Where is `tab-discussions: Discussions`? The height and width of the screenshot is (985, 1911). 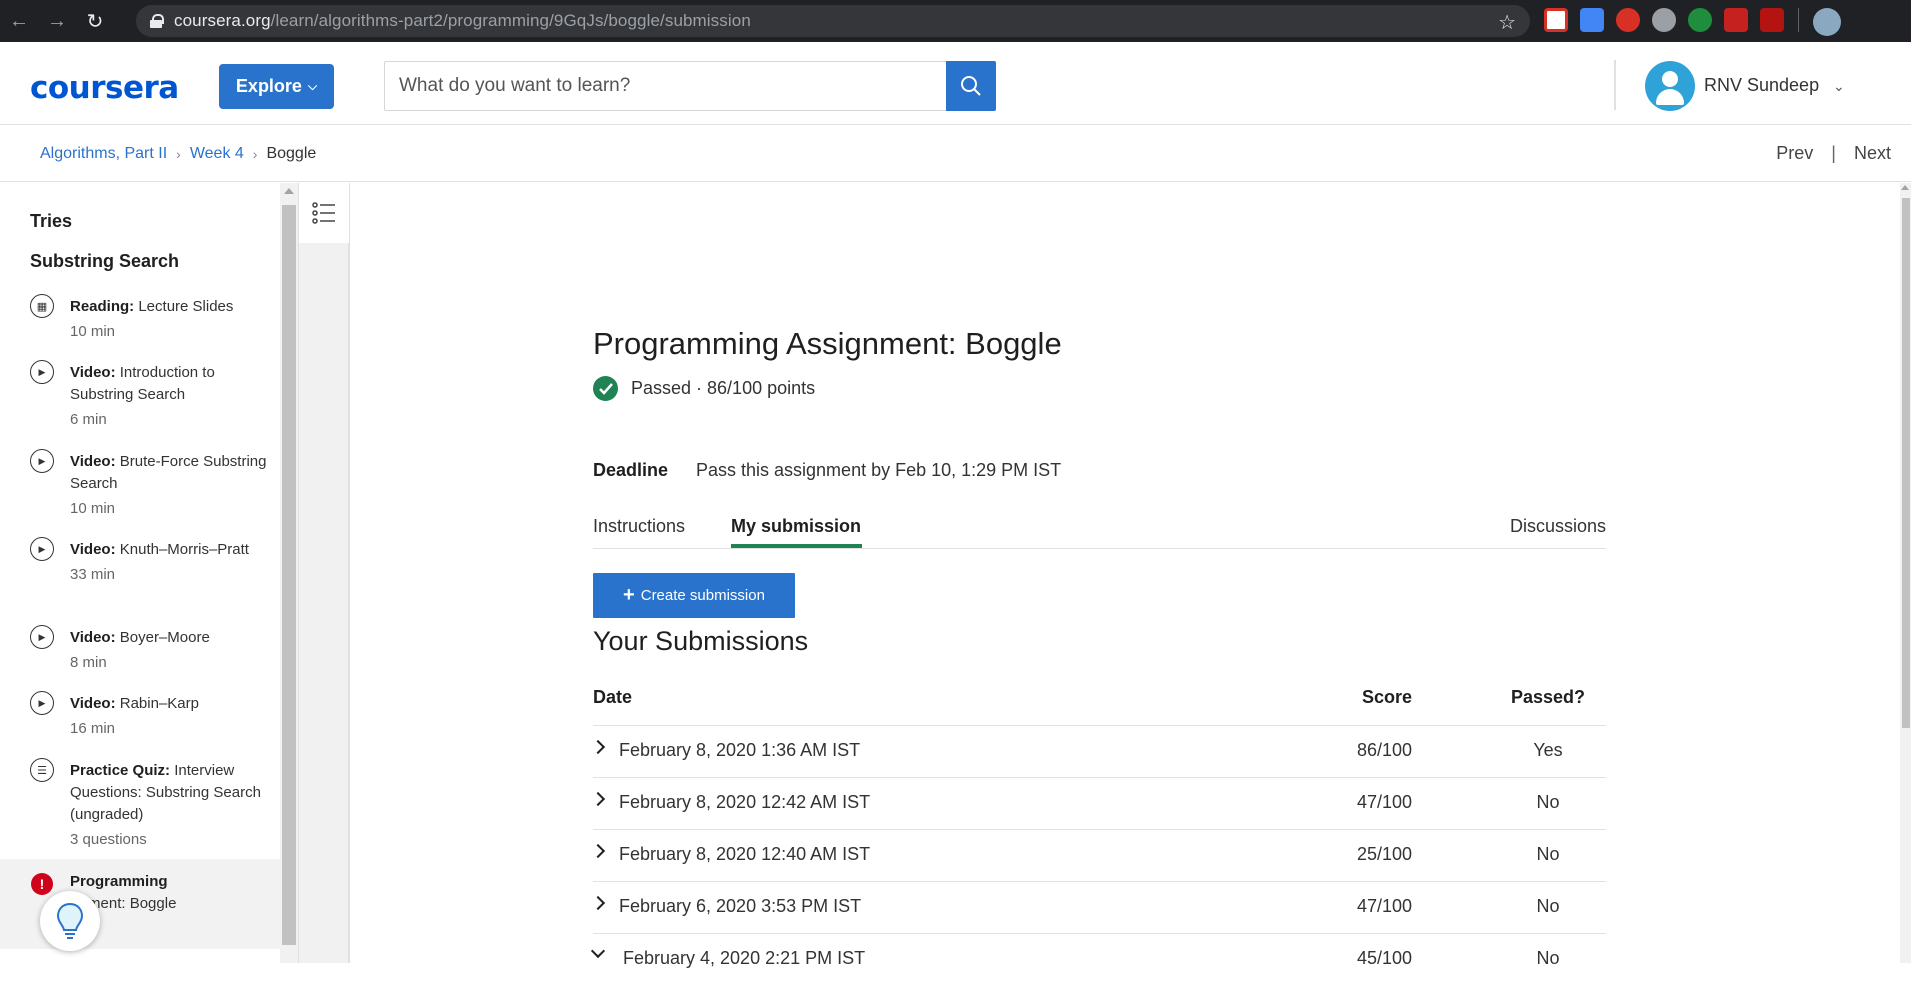 tab-discussions: Discussions is located at coordinates (1558, 526).